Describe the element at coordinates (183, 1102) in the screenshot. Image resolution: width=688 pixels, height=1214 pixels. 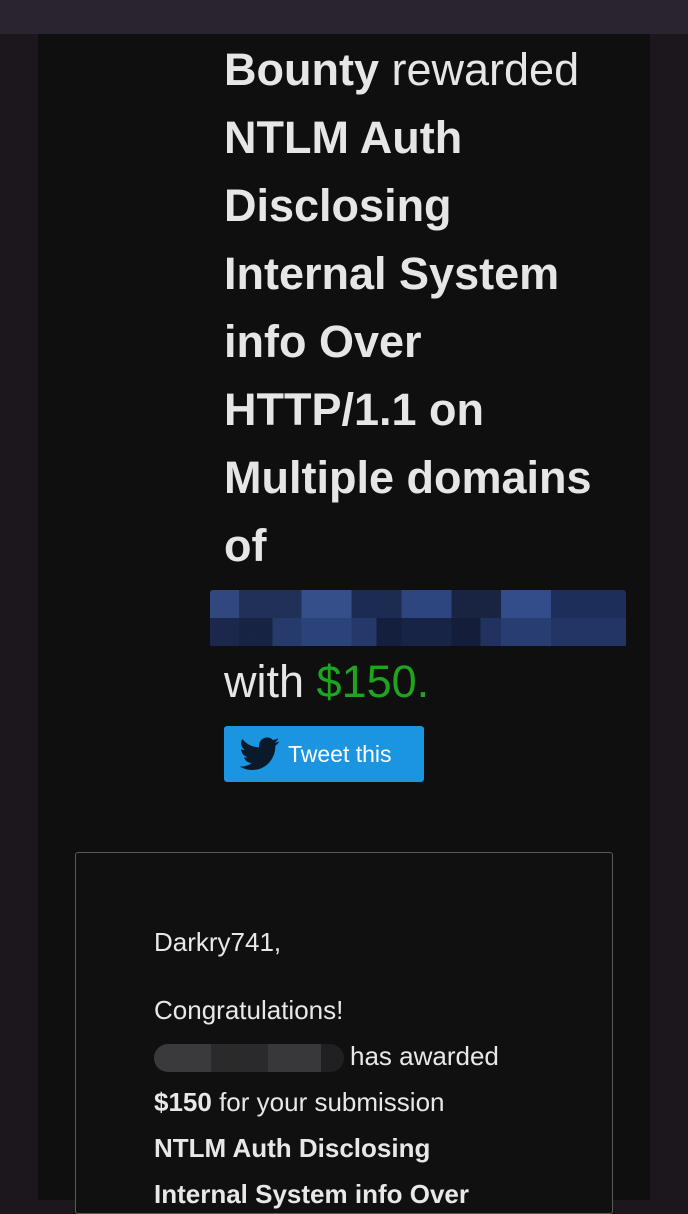
I see `award-amount: $150` at that location.